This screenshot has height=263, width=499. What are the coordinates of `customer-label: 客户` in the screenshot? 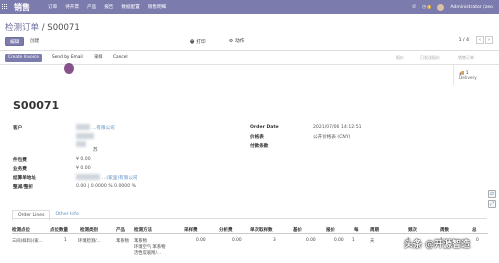 It's located at (18, 128).